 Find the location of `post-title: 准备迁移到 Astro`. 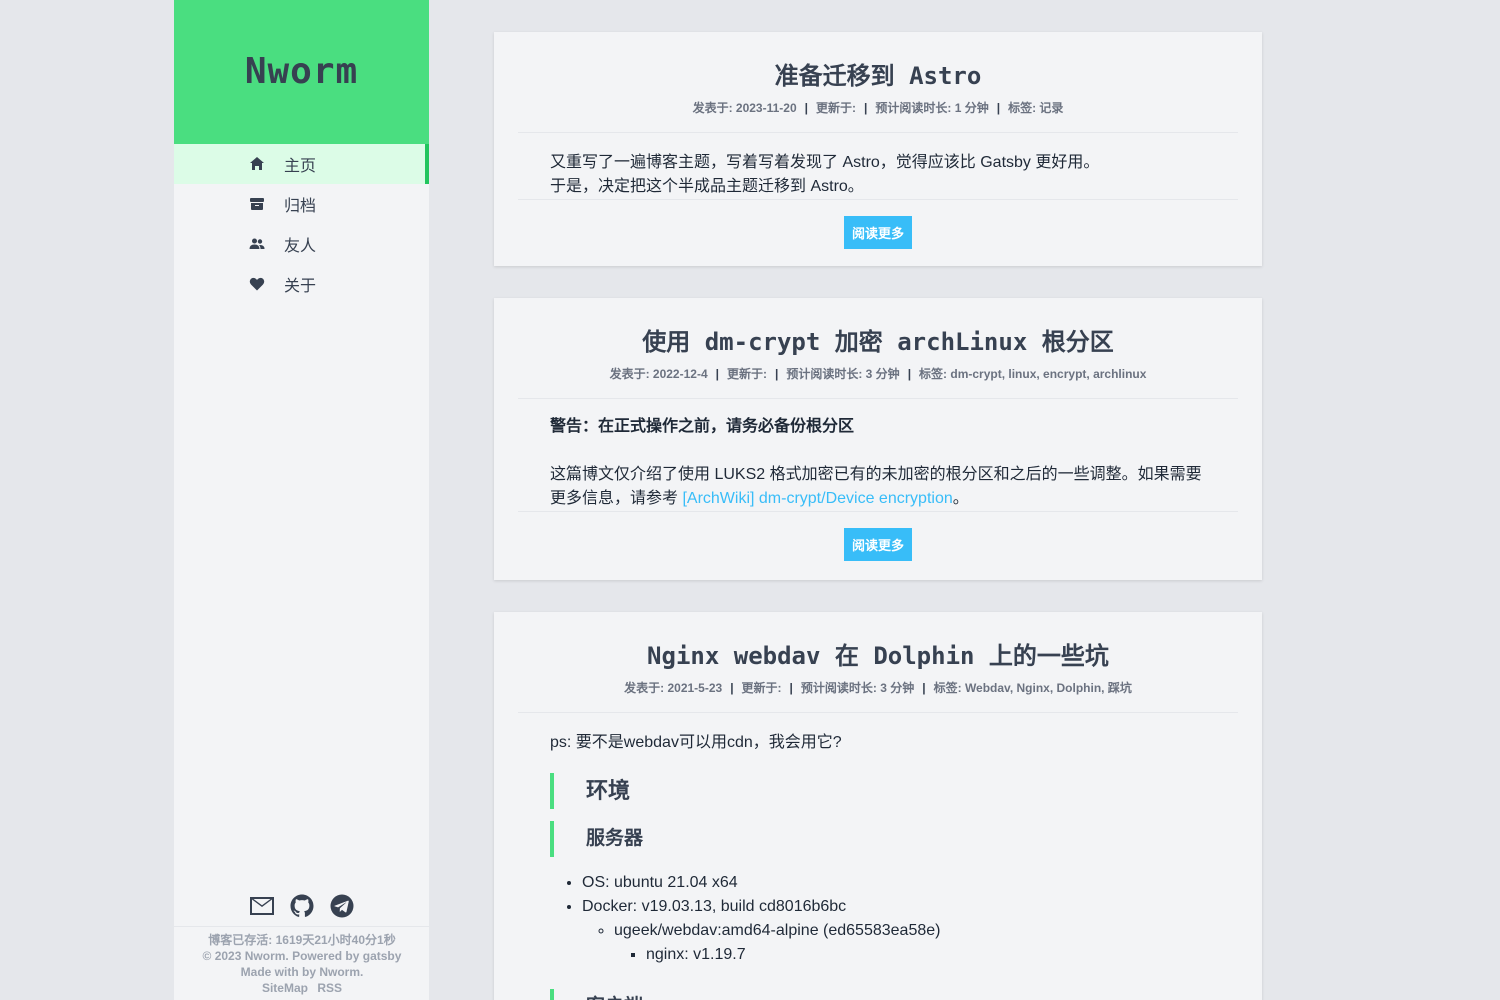

post-title: 准备迁移到 Astro is located at coordinates (878, 73).